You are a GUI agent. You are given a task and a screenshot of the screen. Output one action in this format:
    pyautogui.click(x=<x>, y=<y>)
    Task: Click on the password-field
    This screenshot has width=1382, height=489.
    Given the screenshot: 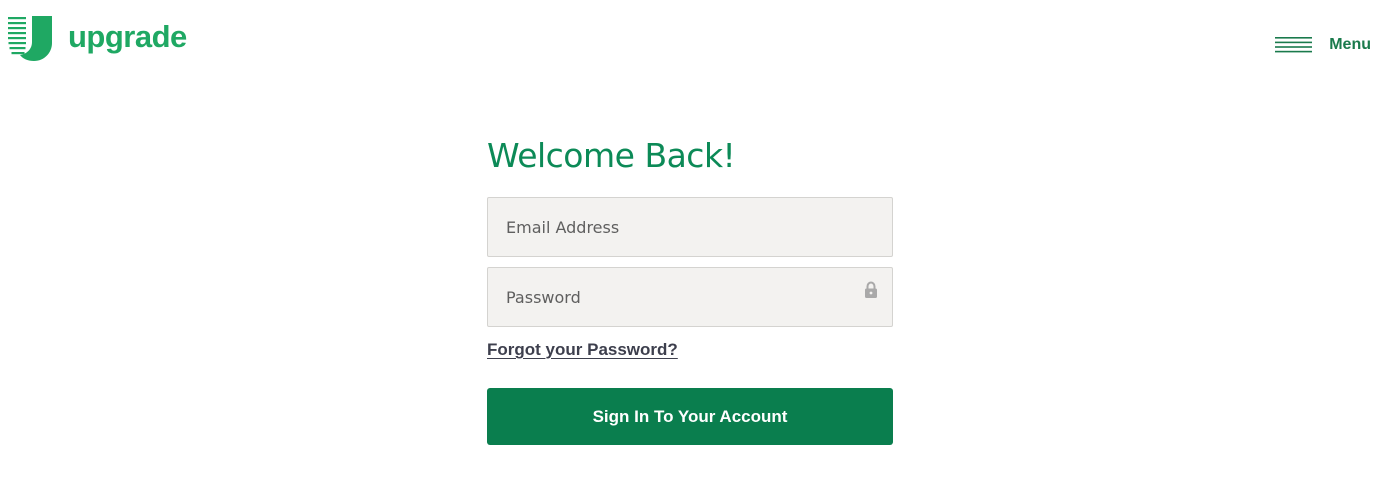 What is the action you would take?
    pyautogui.click(x=690, y=297)
    